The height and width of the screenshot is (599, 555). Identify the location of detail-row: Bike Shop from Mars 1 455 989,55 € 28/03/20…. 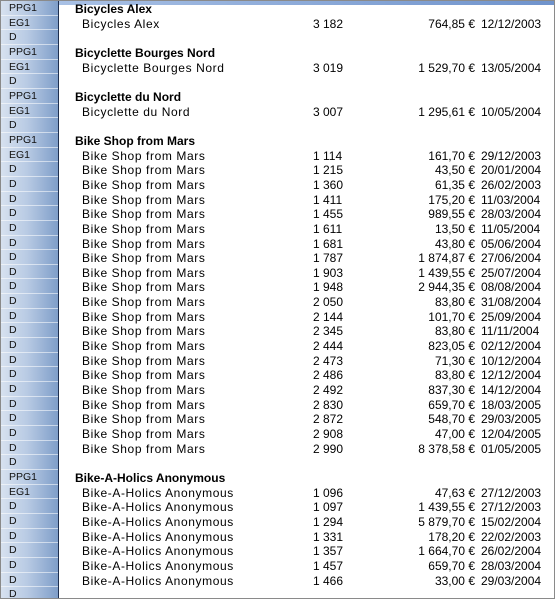
(314, 214).